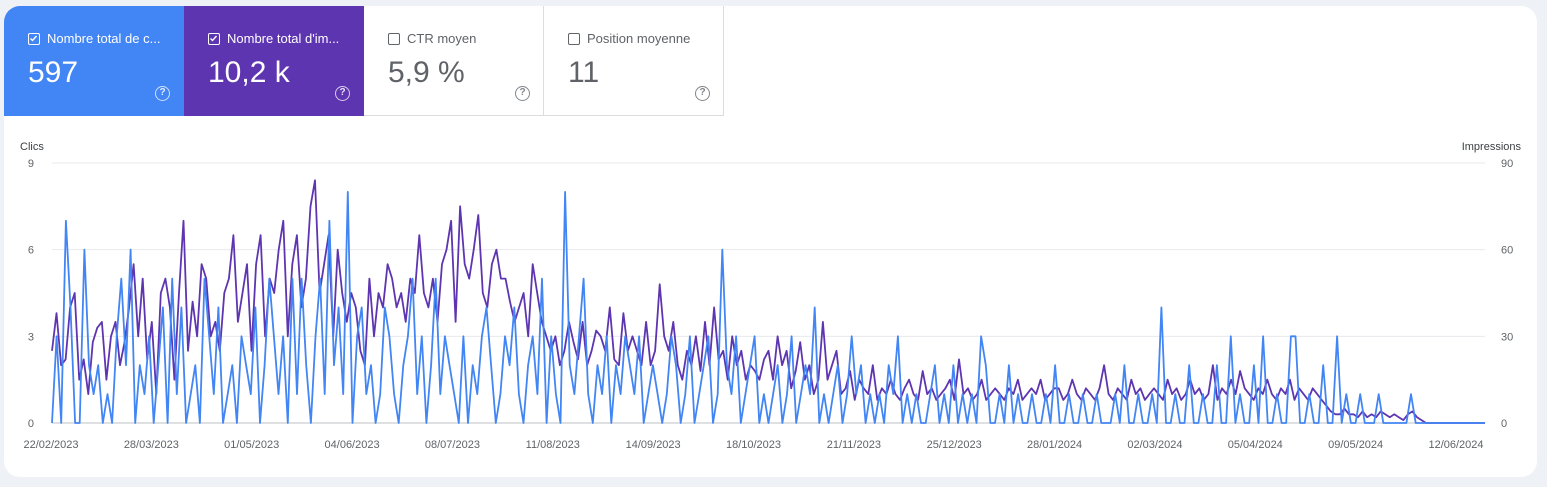 Image resolution: width=1547 pixels, height=487 pixels. I want to click on x-tick-label: 18/10/2023, so click(753, 445).